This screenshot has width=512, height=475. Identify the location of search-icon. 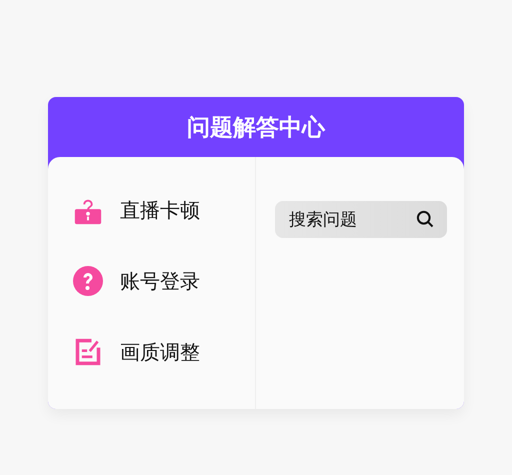
(425, 219).